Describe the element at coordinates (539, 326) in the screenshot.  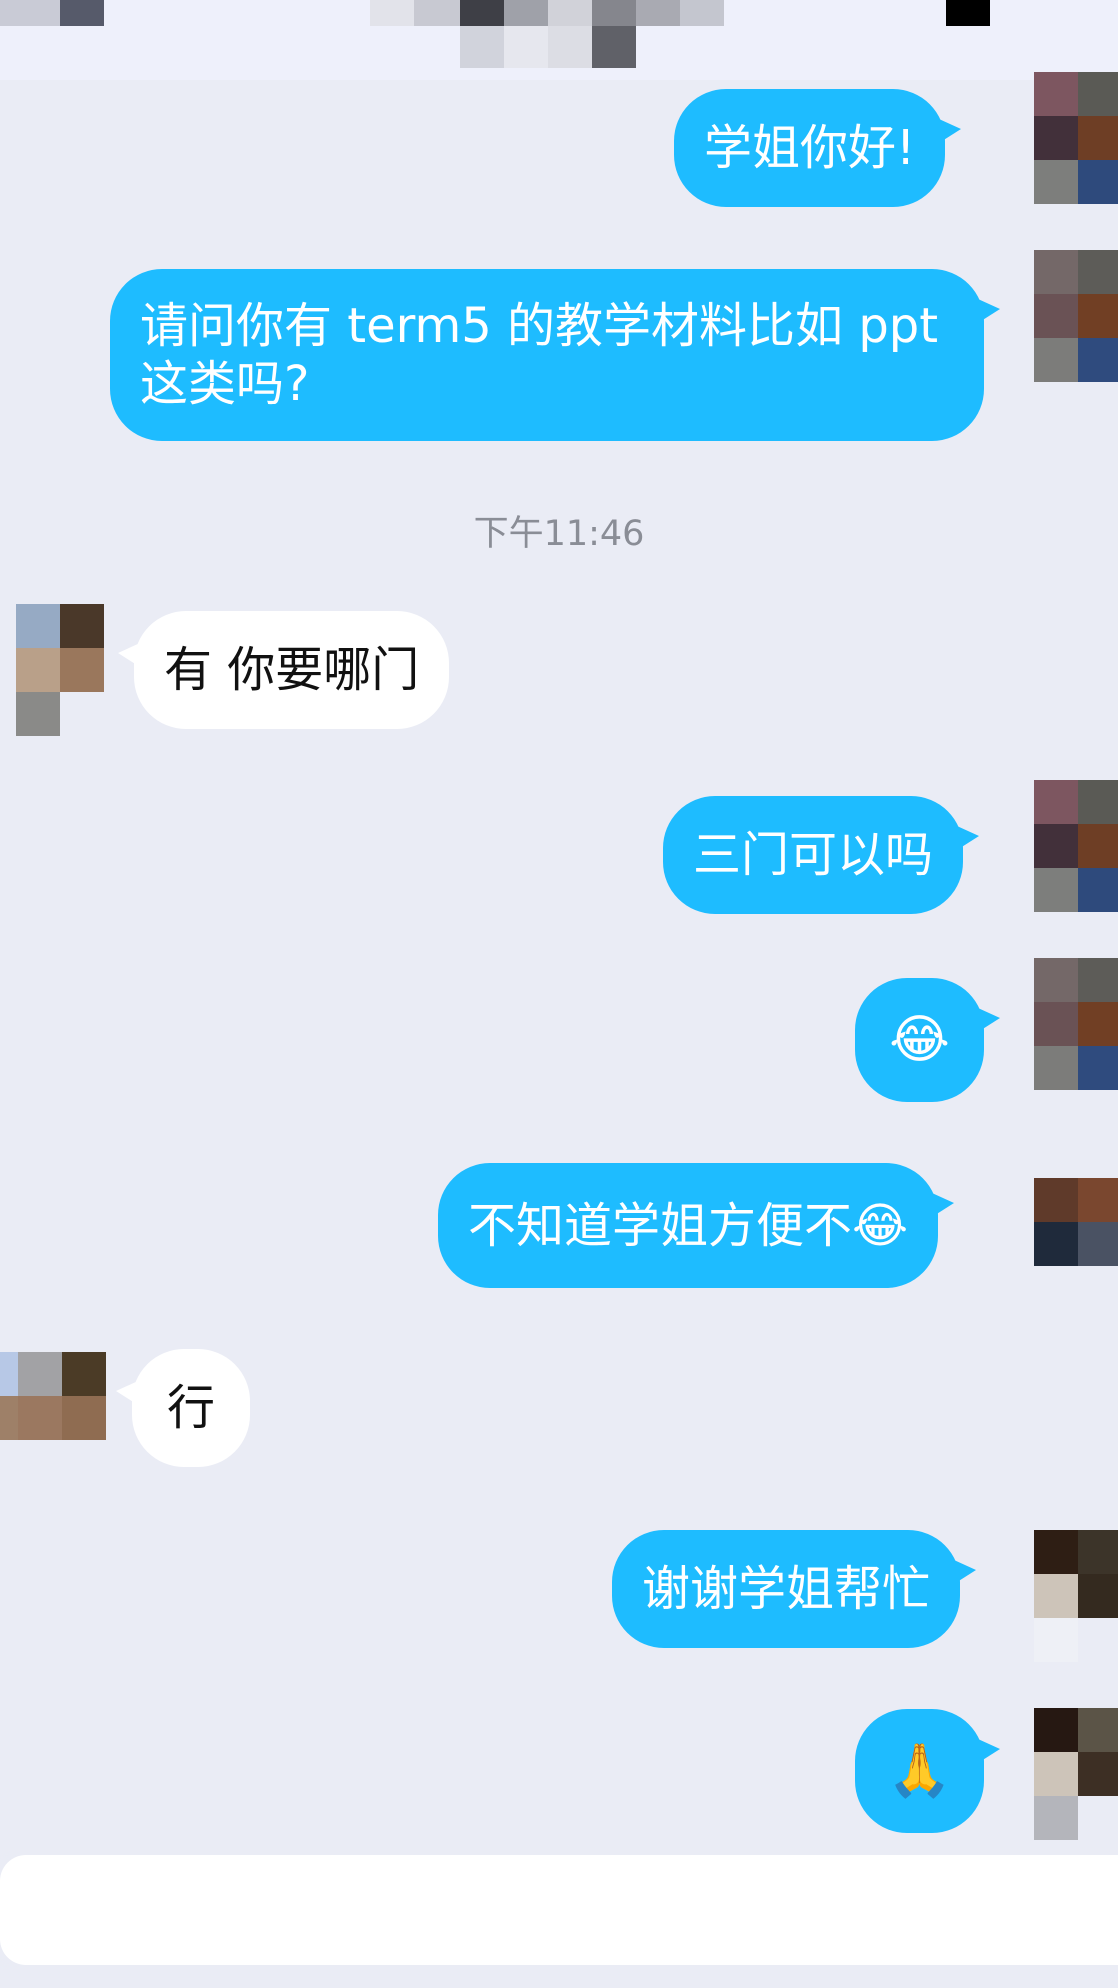
I see `message-line: 请问你有 term5 的教学材料比如 ppt` at that location.